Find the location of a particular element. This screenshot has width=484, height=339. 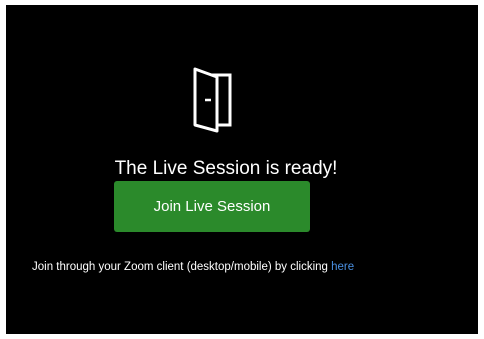

join-live-session-button: Join Live Session is located at coordinates (212, 206).